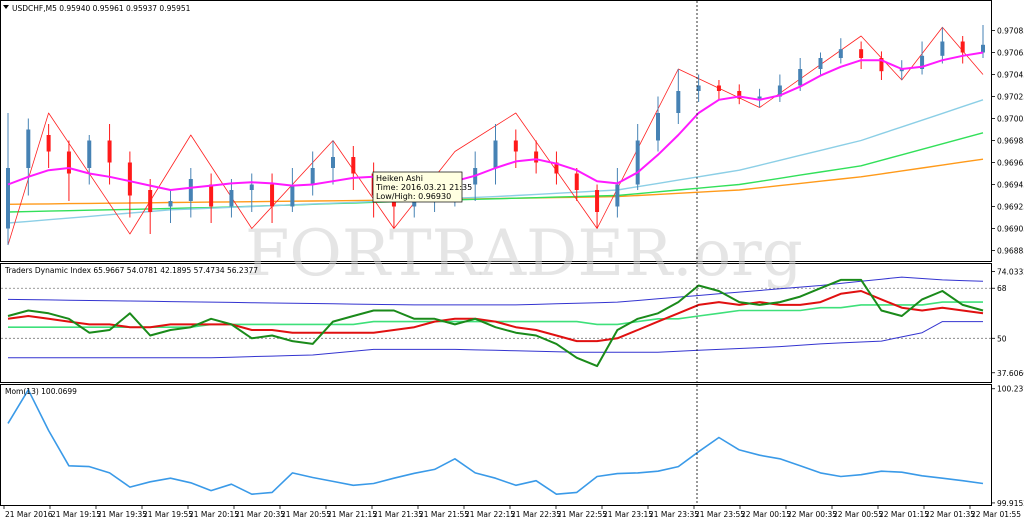 The image size is (1024, 523). I want to click on time-label: 22 Mar 00:35, so click(812, 514).